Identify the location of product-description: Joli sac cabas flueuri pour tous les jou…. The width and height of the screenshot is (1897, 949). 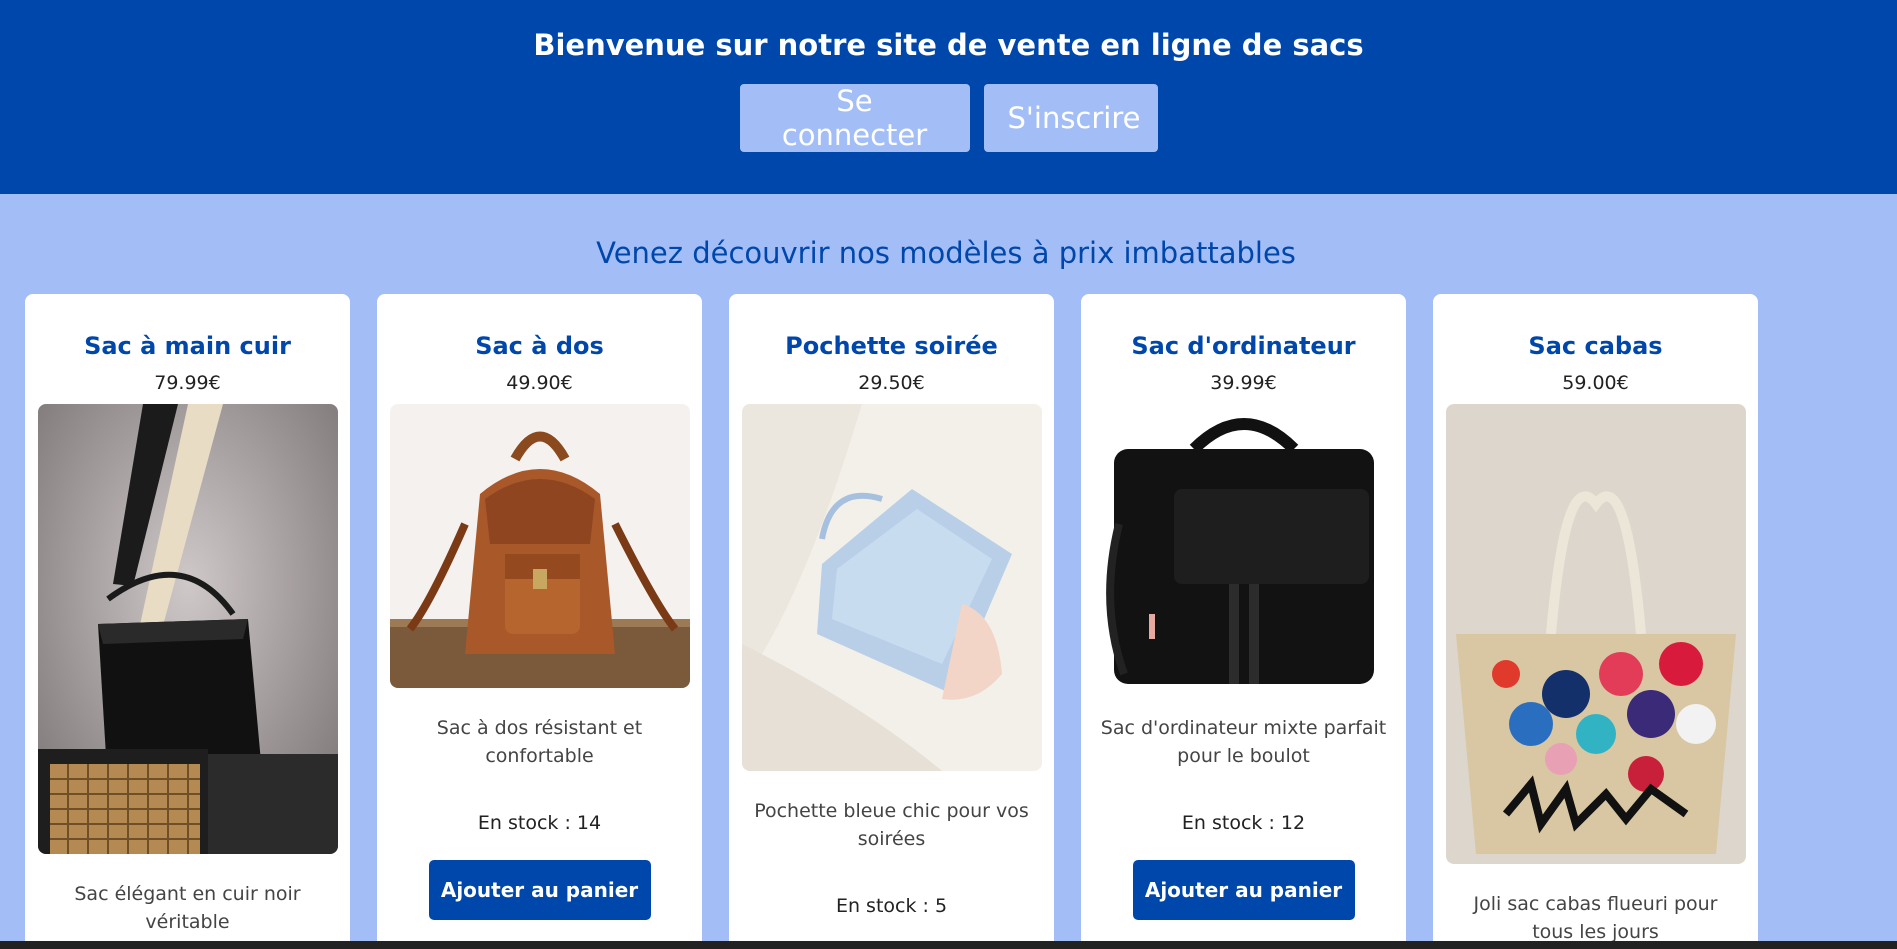
(1595, 918).